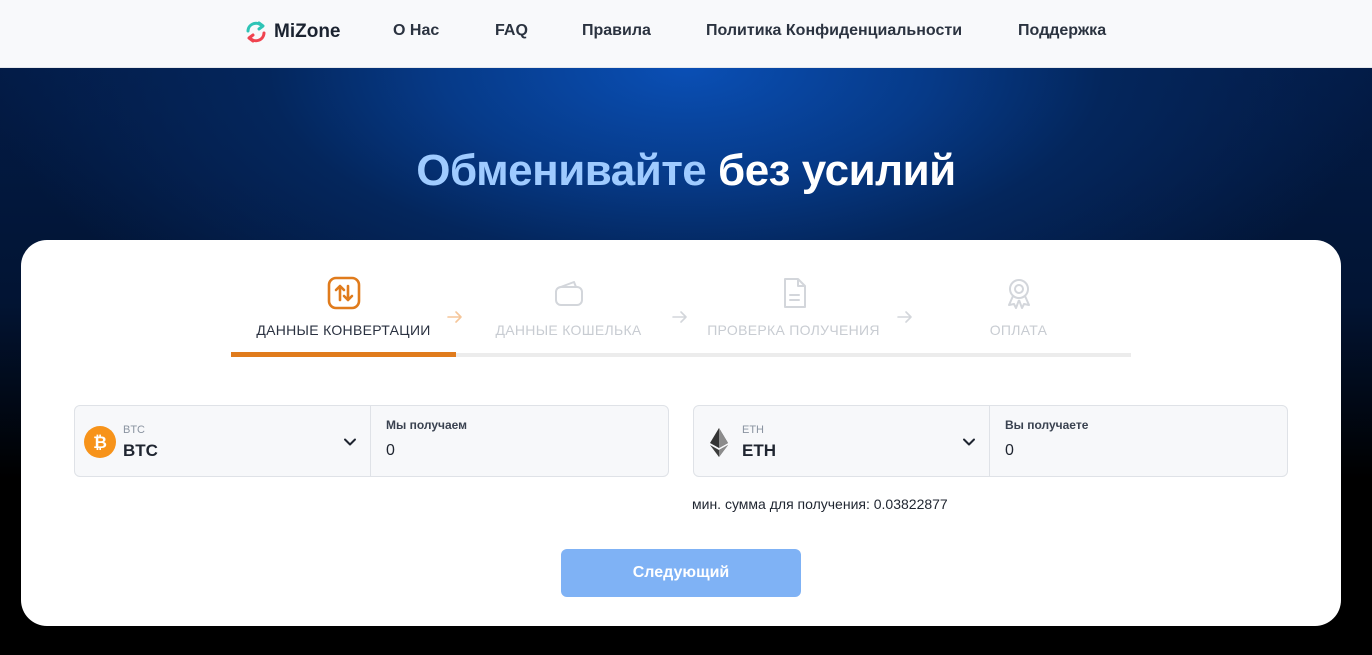 This screenshot has height=655, width=1372. I want to click on step-label: ОПЛАТА, so click(1018, 330).